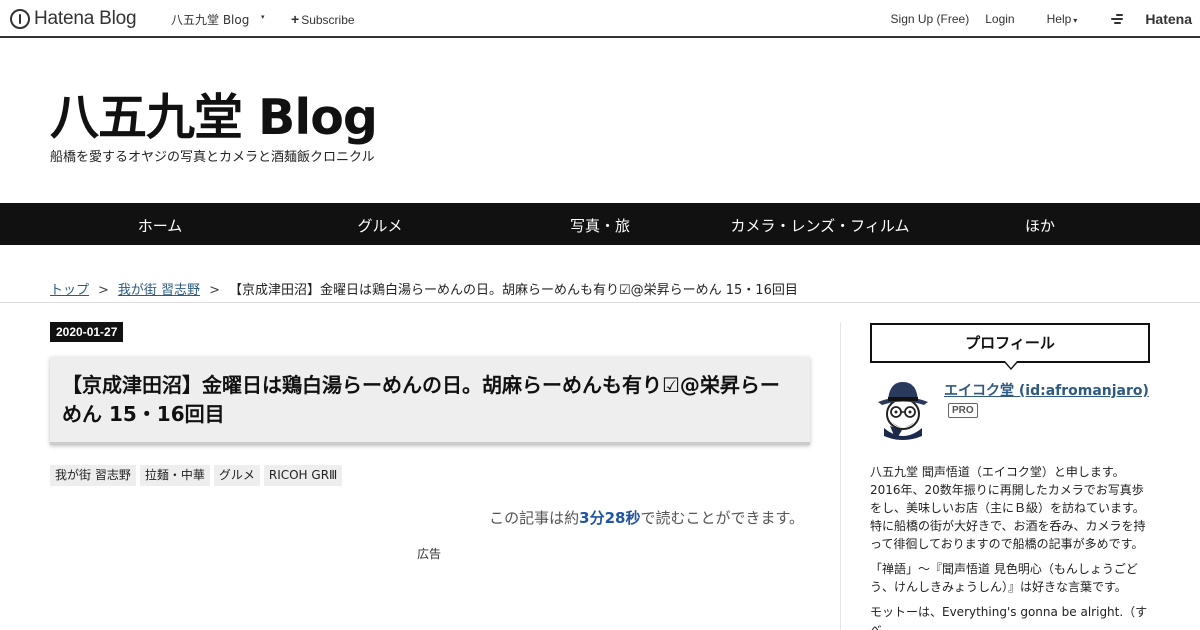 The width and height of the screenshot is (1200, 630). What do you see at coordinates (903, 410) in the screenshot?
I see `avatar` at bounding box center [903, 410].